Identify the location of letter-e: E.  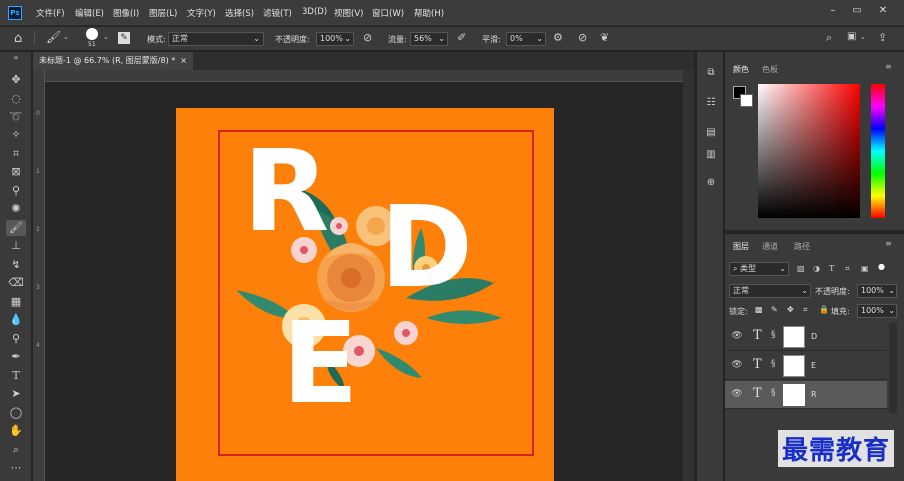
(320, 364).